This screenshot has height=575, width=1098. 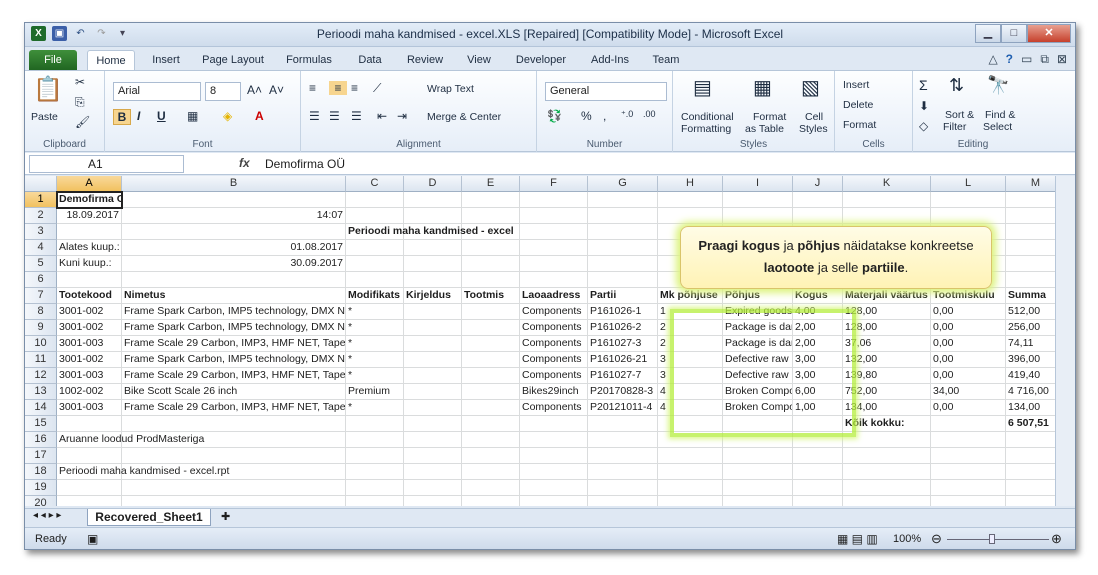 What do you see at coordinates (41, 424) in the screenshot?
I see `row-header-15: 15` at bounding box center [41, 424].